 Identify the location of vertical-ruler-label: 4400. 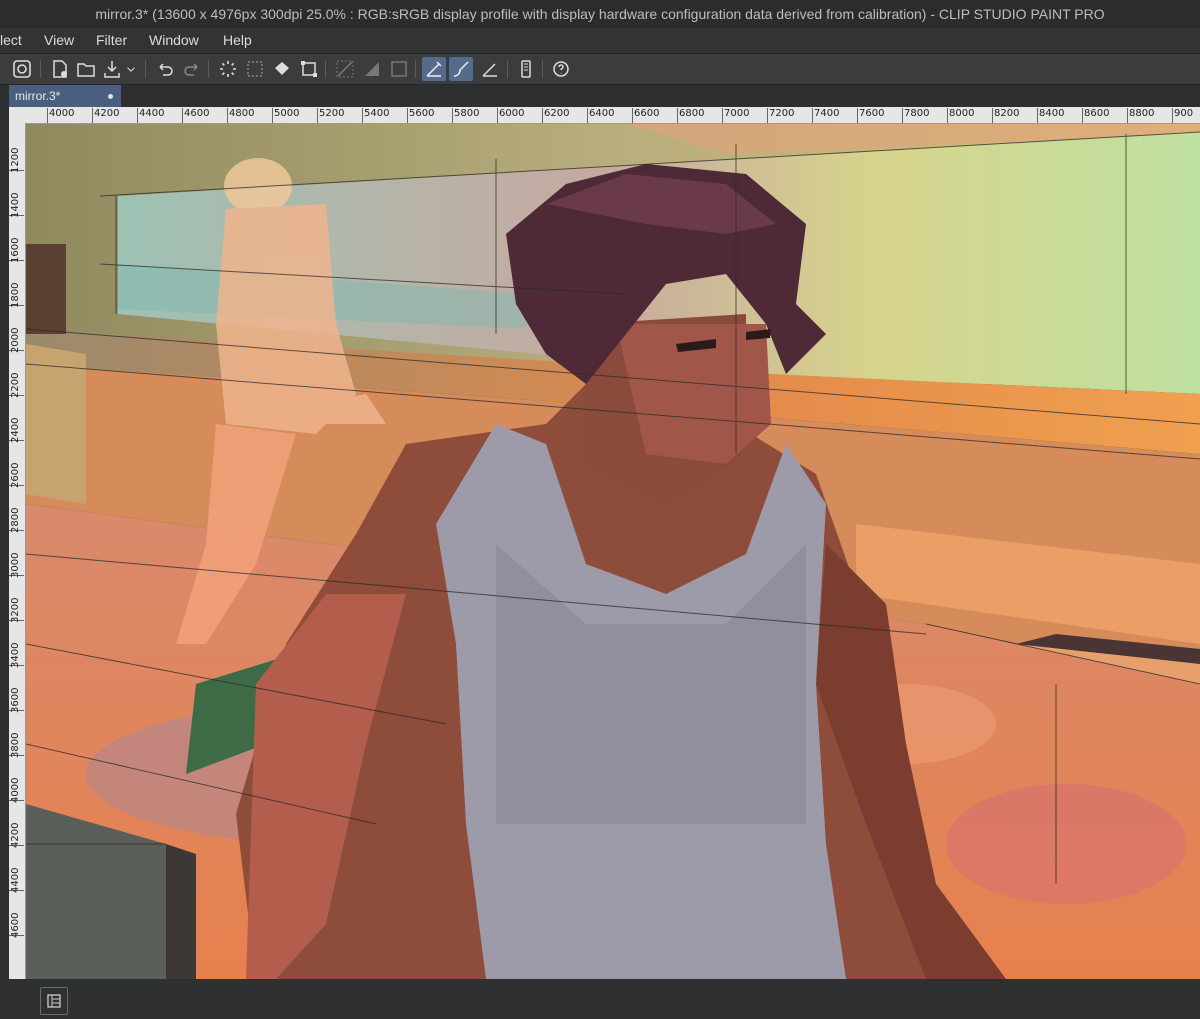
(15, 880).